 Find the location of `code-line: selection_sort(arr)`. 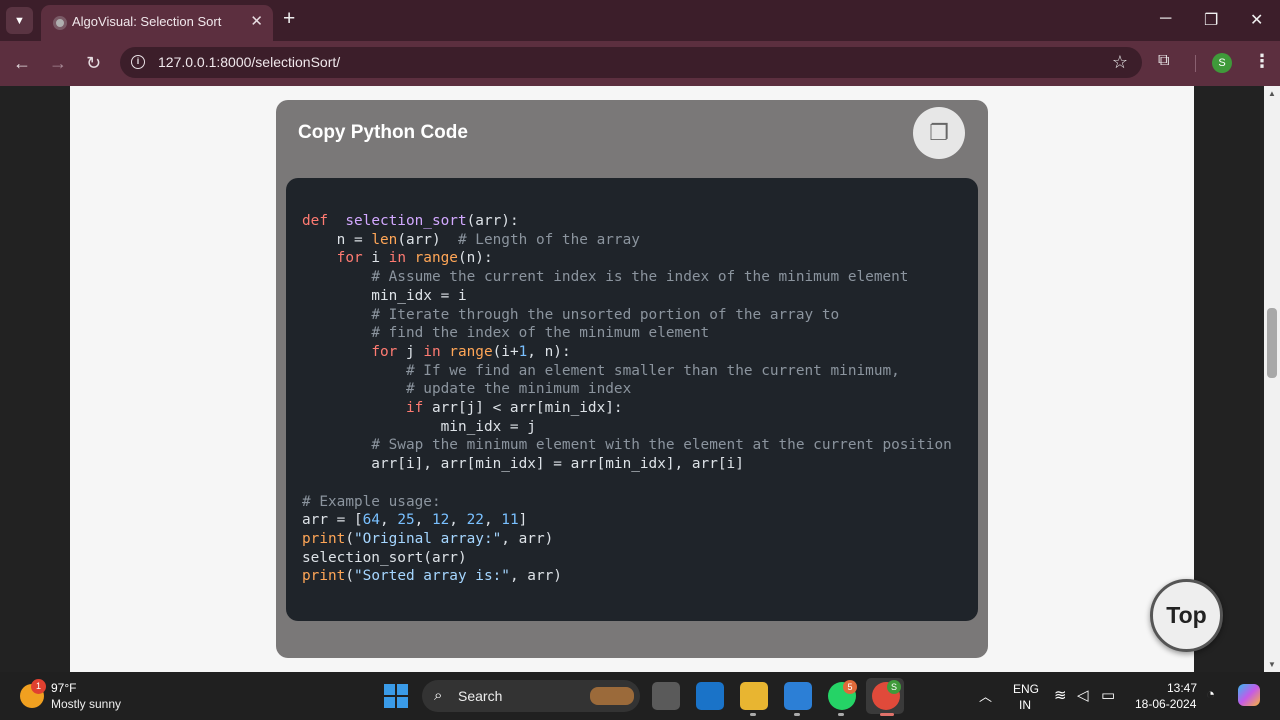

code-line: selection_sort(arr) is located at coordinates (384, 558).